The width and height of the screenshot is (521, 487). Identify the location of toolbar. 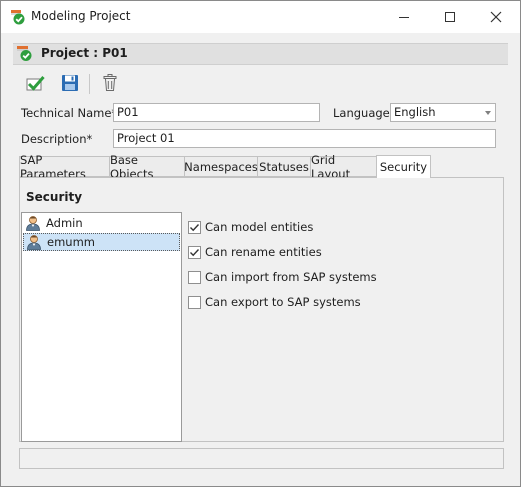
(115, 85).